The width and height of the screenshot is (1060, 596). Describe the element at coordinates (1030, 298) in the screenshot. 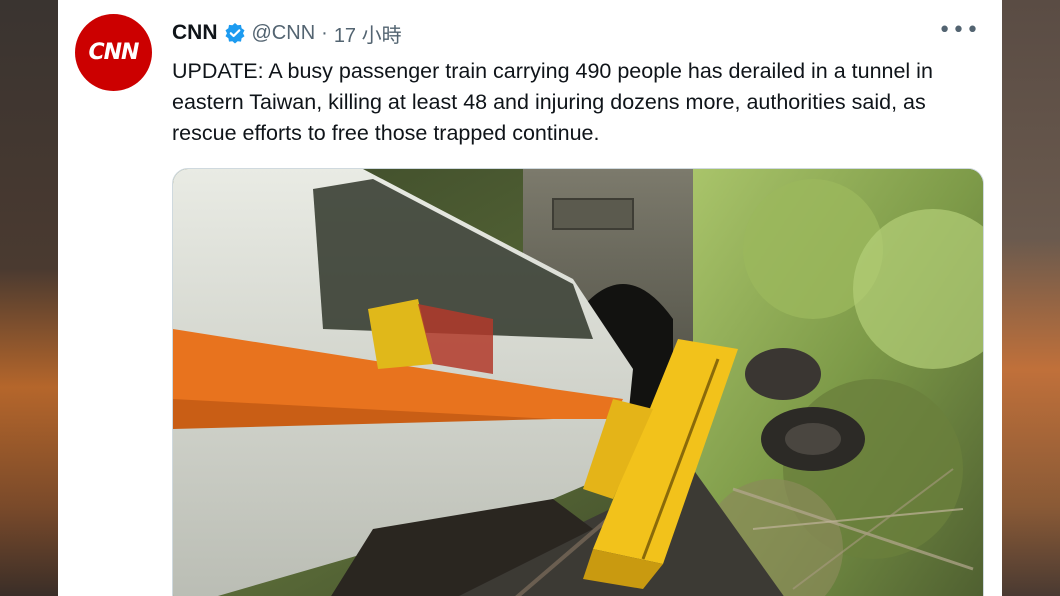

I see `background-blur-right` at that location.